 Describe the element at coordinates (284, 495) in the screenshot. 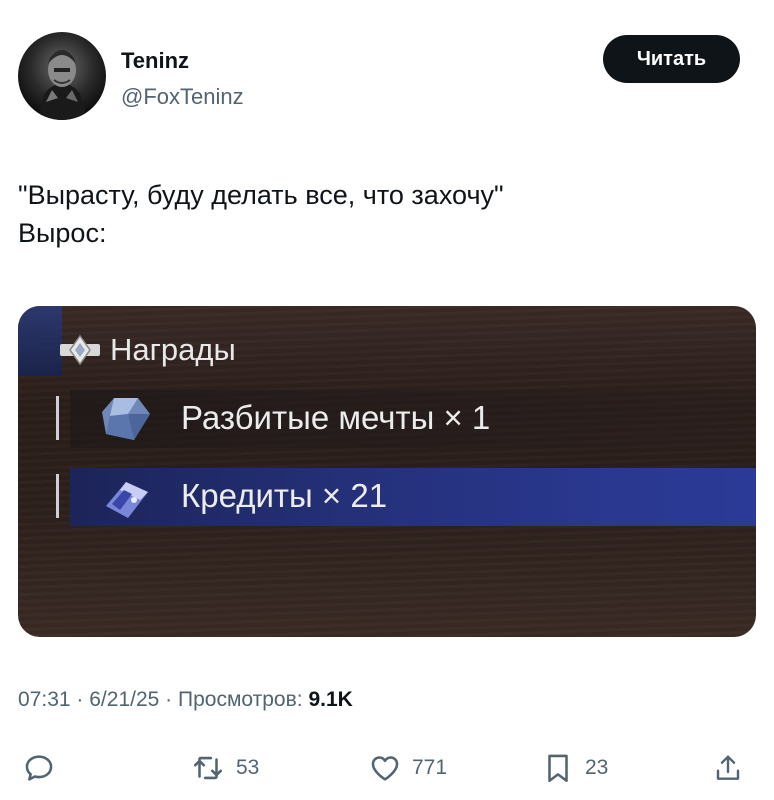

I see `reward-item-label: Кредиты × 21` at that location.